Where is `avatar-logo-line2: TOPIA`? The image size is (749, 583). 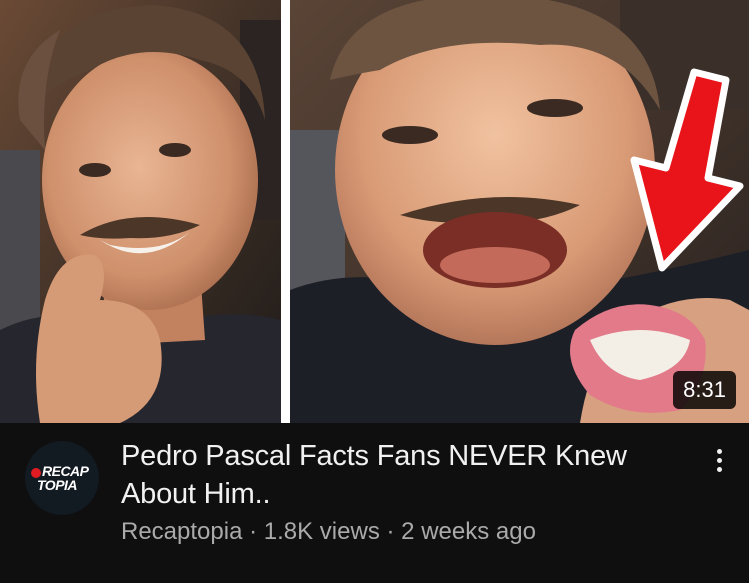
avatar-logo-line2: TOPIA is located at coordinates (57, 485).